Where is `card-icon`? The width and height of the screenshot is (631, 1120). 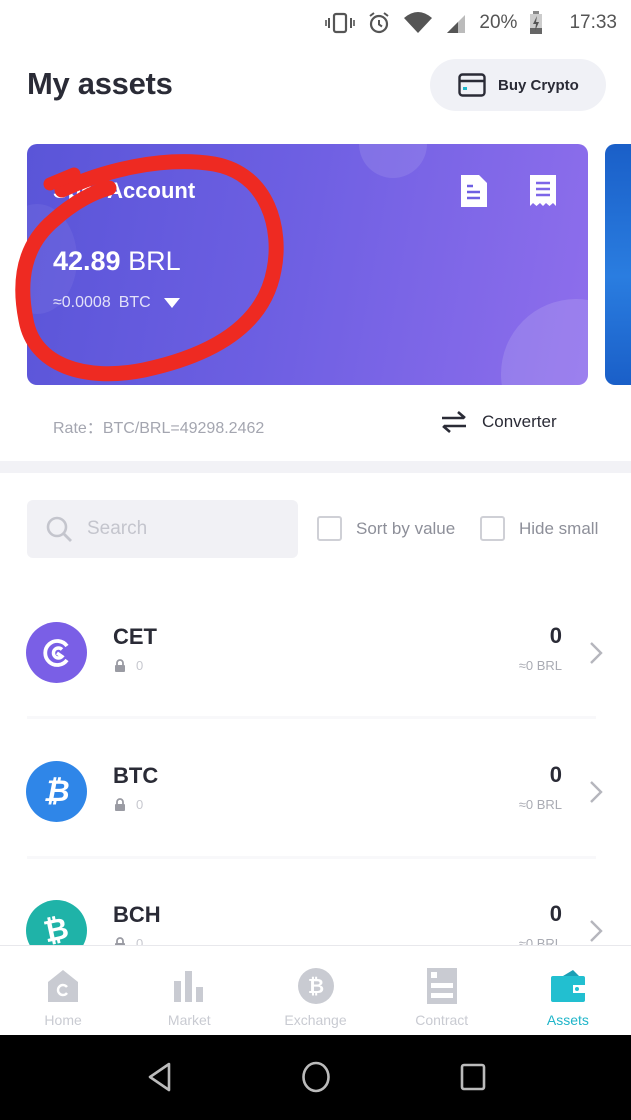 card-icon is located at coordinates (472, 85).